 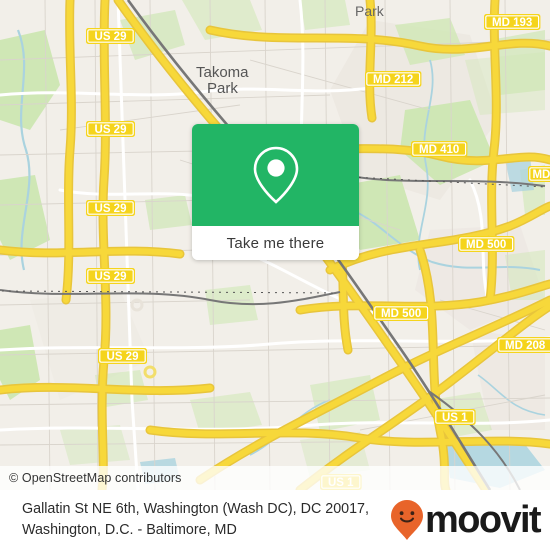 I want to click on take-me-there-label: Take me there, so click(x=275, y=243).